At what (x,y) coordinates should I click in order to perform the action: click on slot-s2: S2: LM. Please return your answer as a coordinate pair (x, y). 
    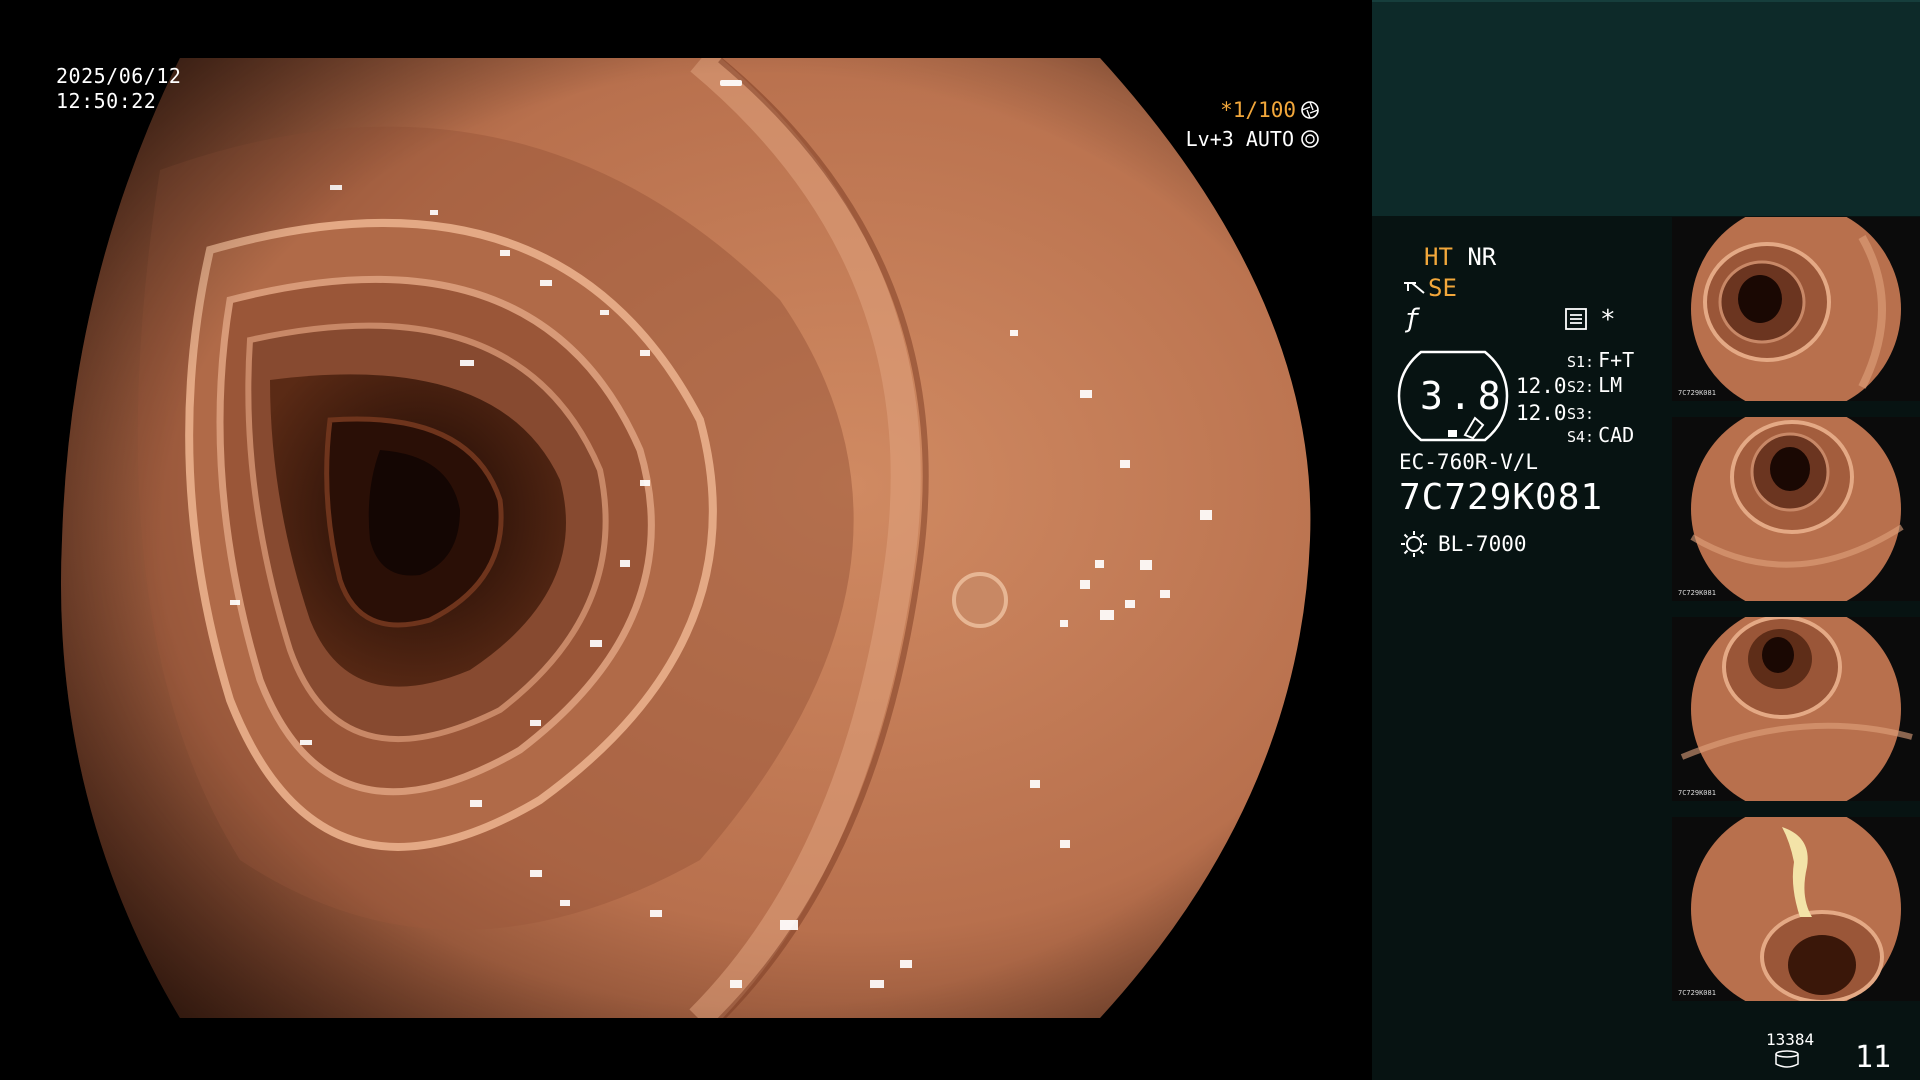
    Looking at the image, I should click on (1594, 386).